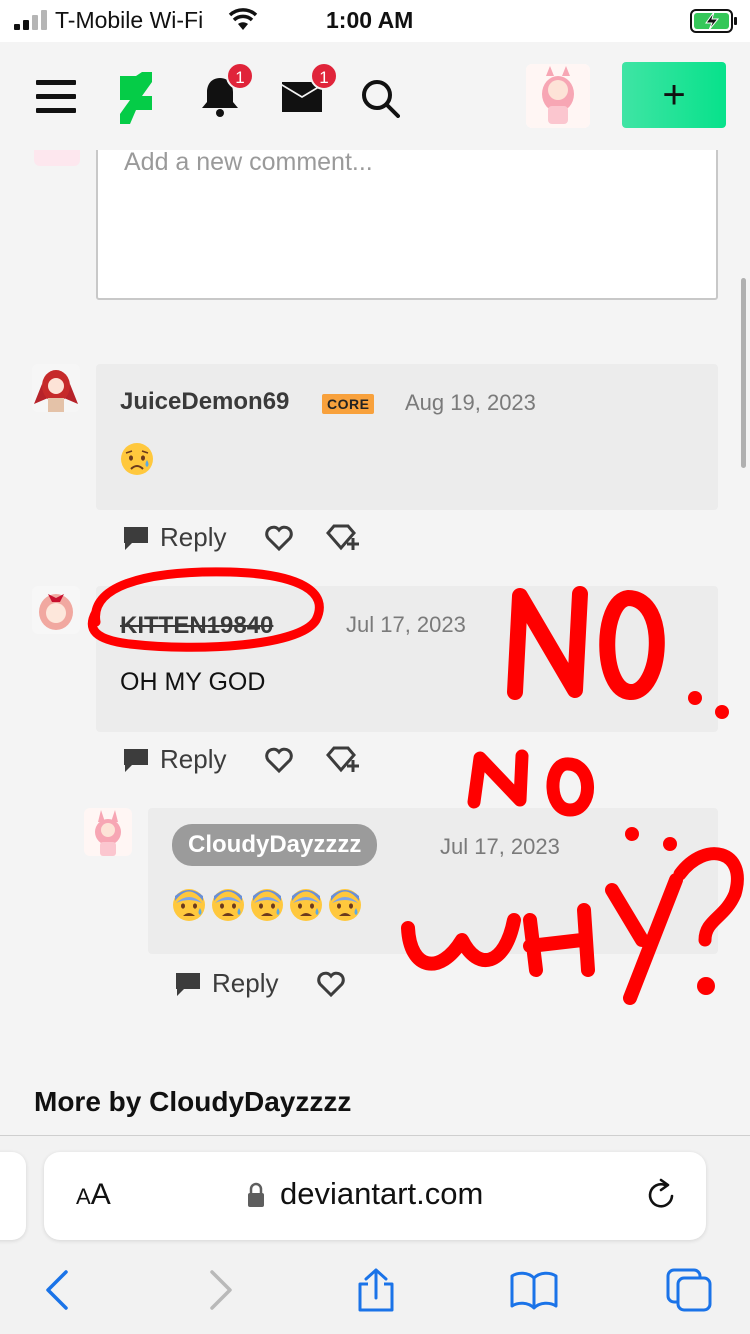 Image resolution: width=750 pixels, height=1334 pixels. I want to click on notifications-button: 1, so click(226, 90).